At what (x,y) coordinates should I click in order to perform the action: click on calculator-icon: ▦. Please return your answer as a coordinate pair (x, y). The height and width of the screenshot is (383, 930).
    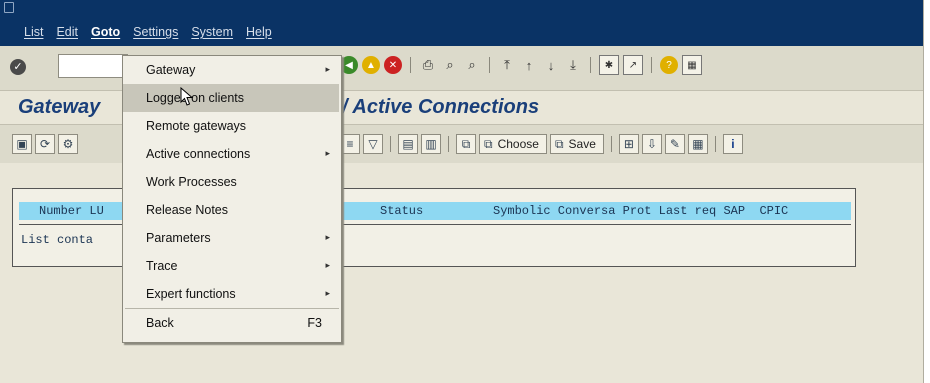
    Looking at the image, I should click on (697, 144).